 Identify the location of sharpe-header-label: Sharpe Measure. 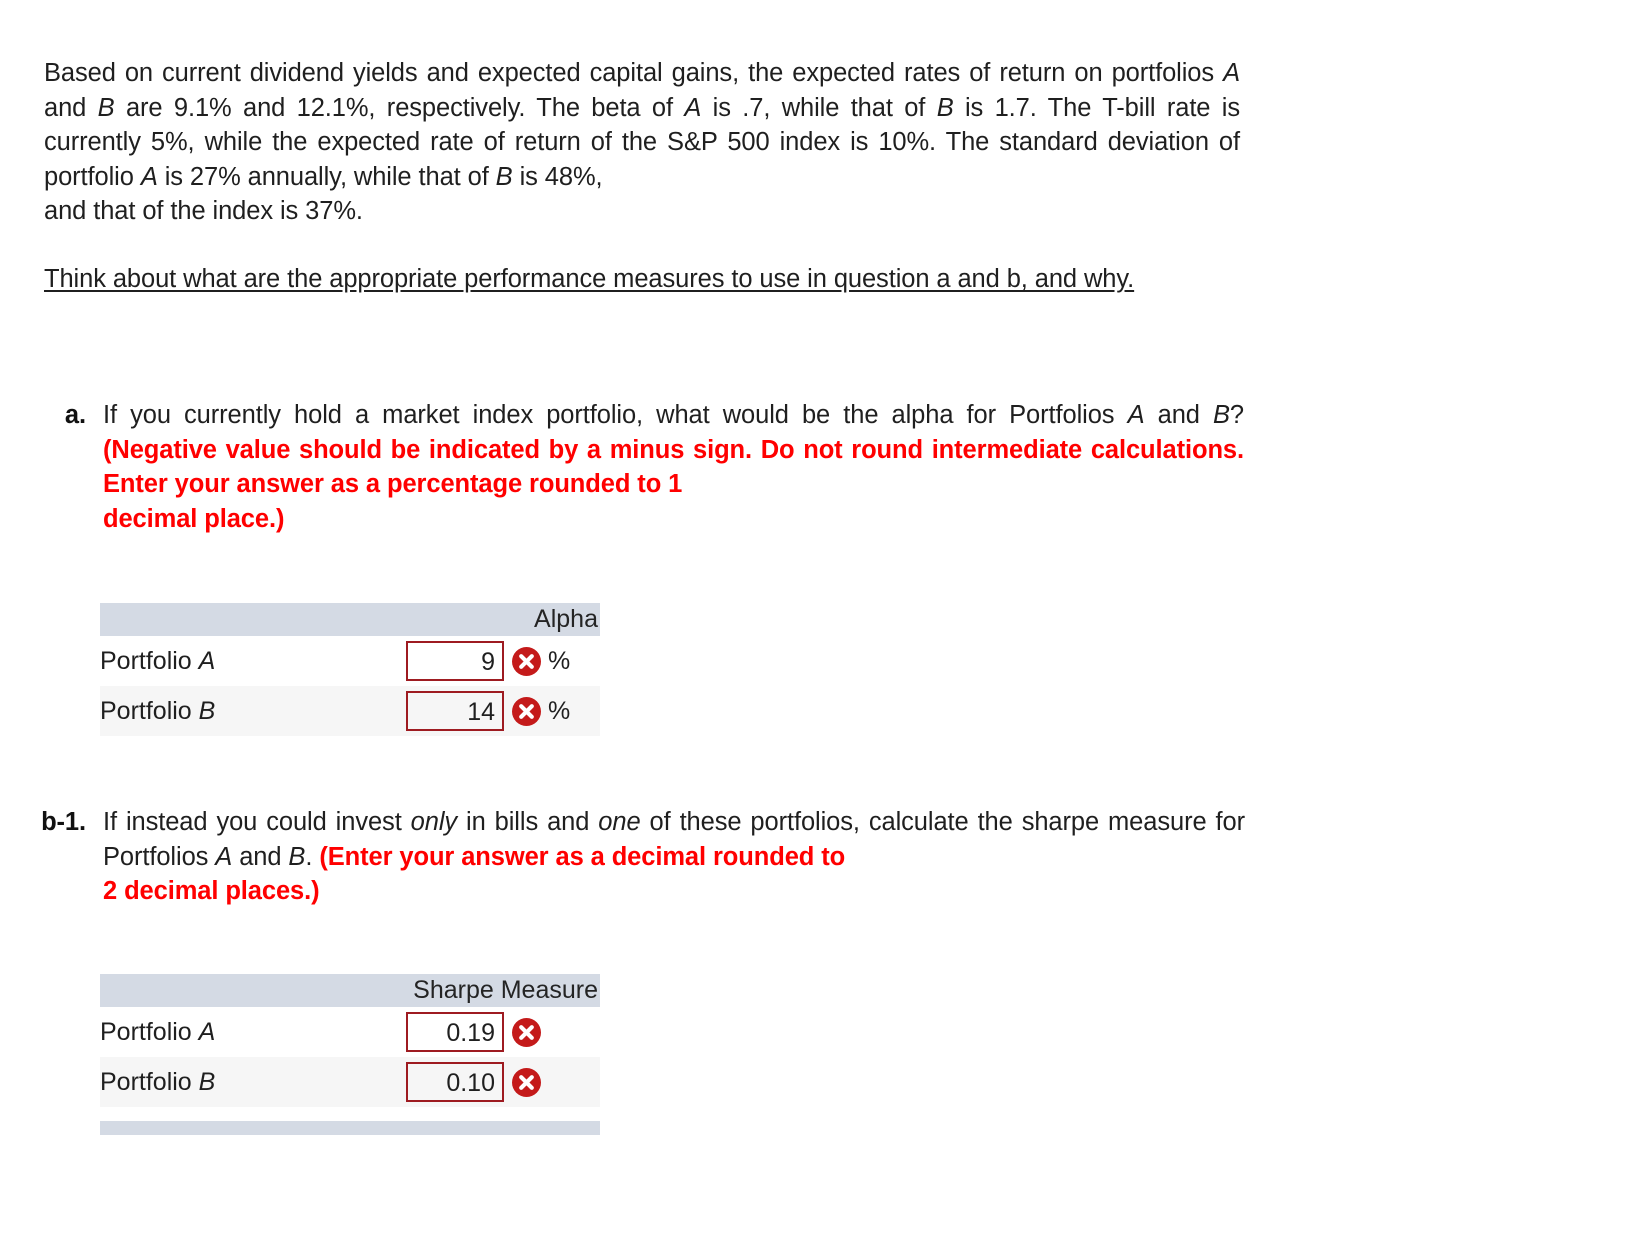
(452, 990).